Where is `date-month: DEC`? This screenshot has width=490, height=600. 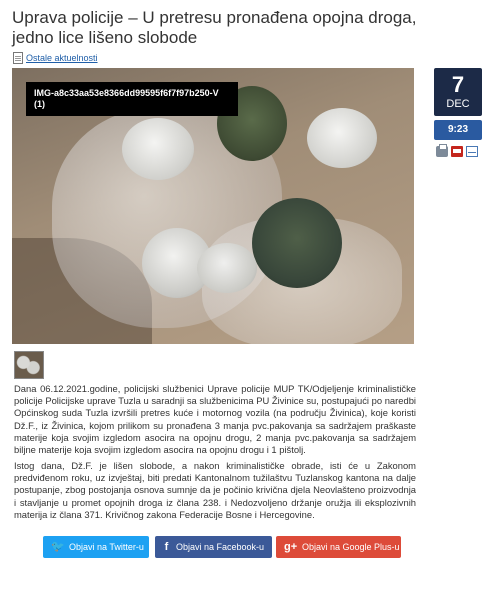
date-month: DEC is located at coordinates (458, 104).